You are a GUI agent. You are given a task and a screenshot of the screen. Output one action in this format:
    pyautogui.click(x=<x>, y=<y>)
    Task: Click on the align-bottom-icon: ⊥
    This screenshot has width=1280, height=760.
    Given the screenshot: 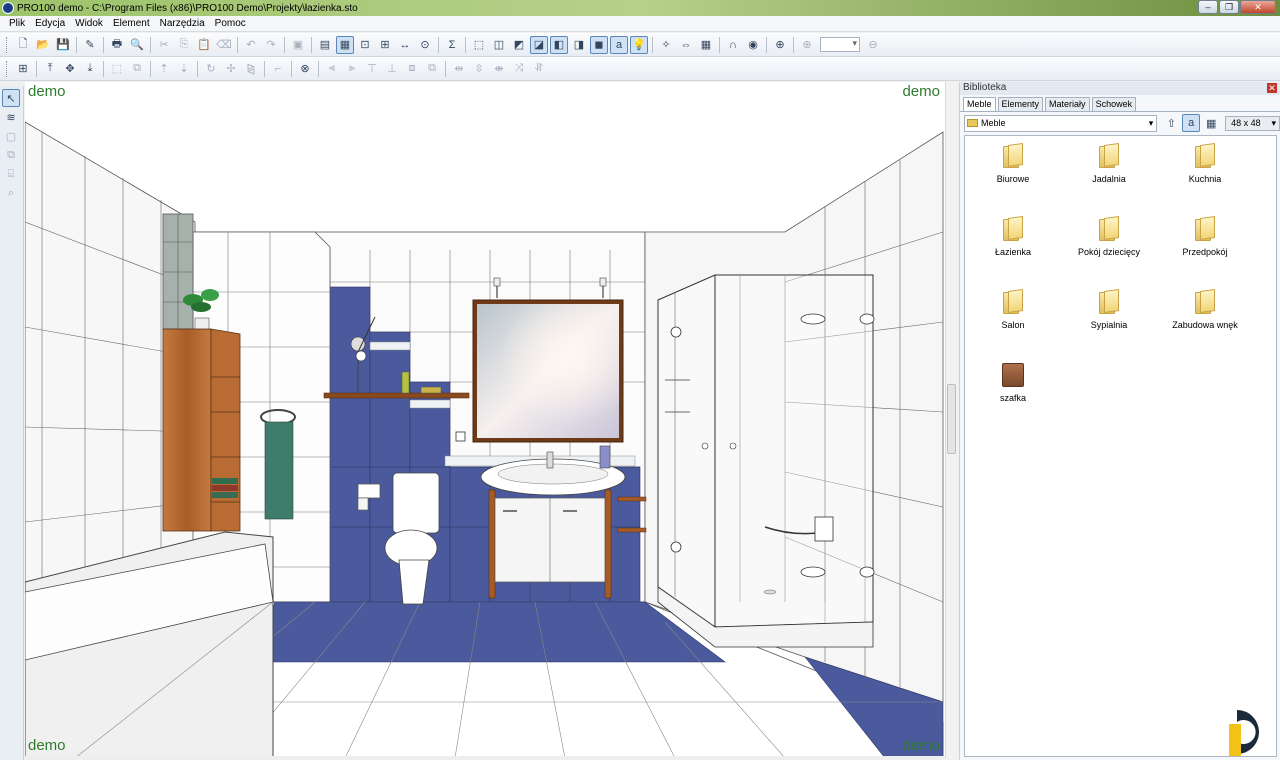 What is the action you would take?
    pyautogui.click(x=392, y=69)
    